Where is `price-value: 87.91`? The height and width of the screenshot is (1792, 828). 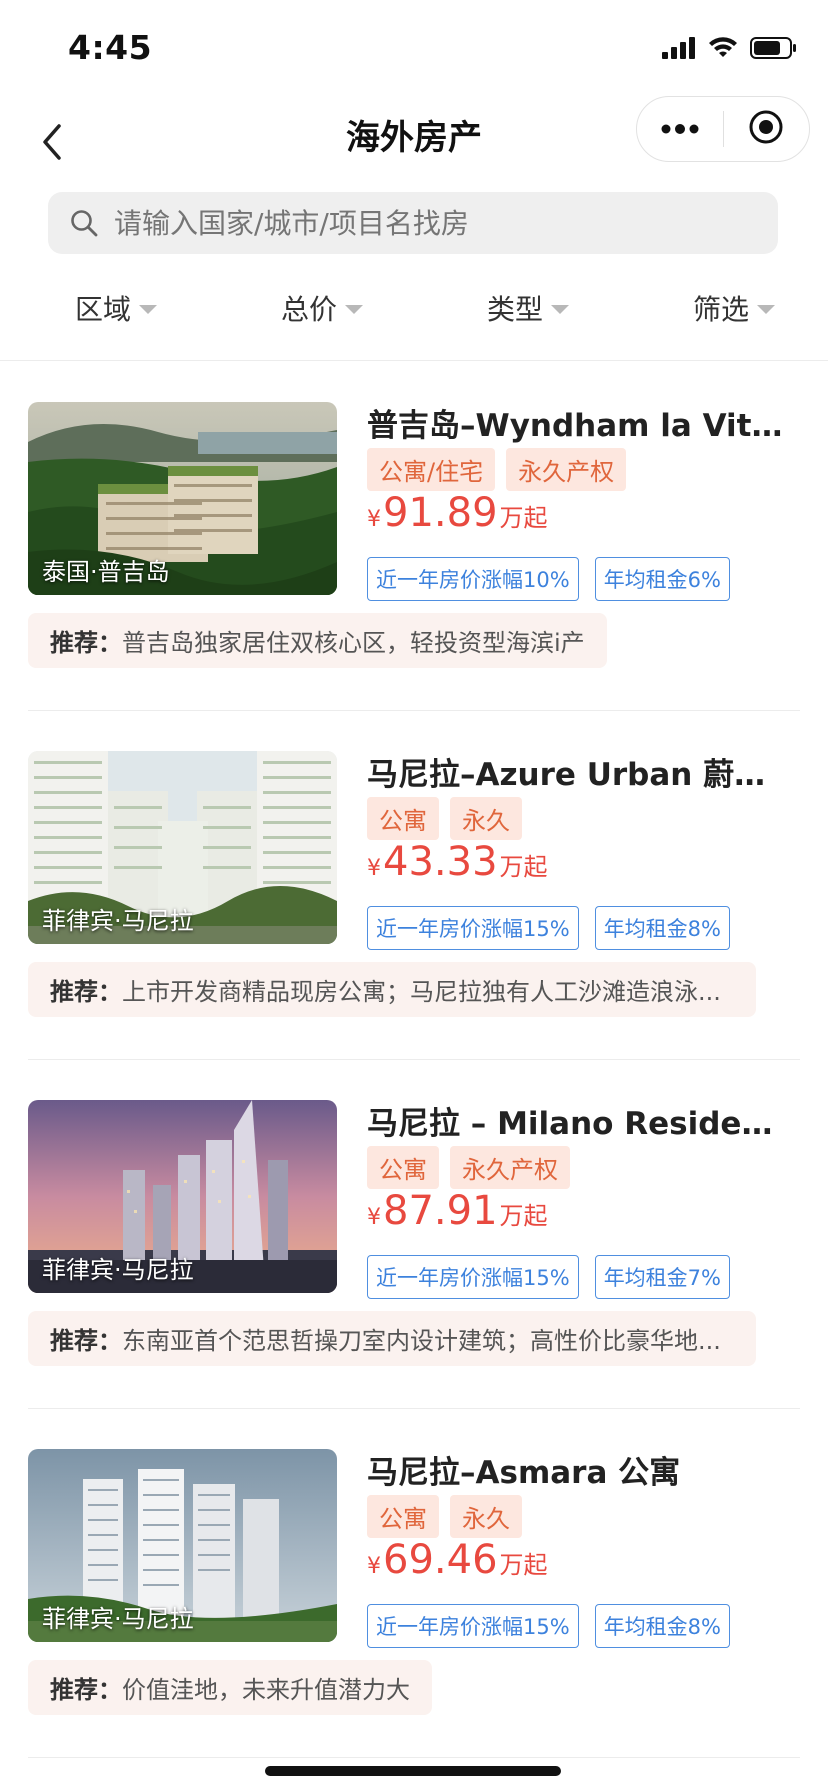
price-value: 87.91 is located at coordinates (440, 1211).